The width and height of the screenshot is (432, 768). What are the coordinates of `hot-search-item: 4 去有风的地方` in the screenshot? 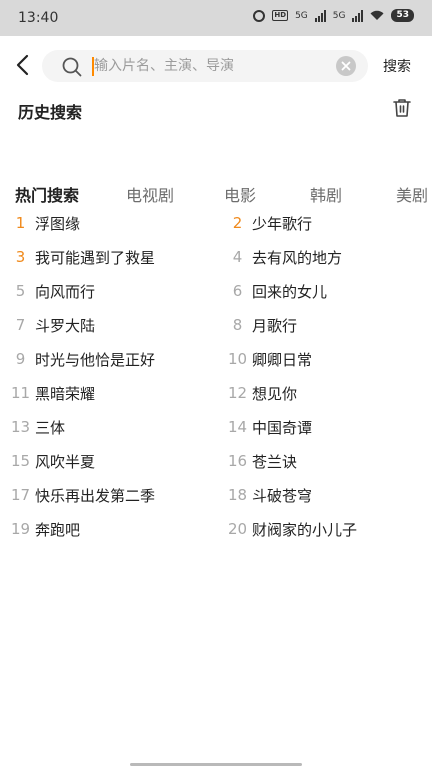 It's located at (283, 257).